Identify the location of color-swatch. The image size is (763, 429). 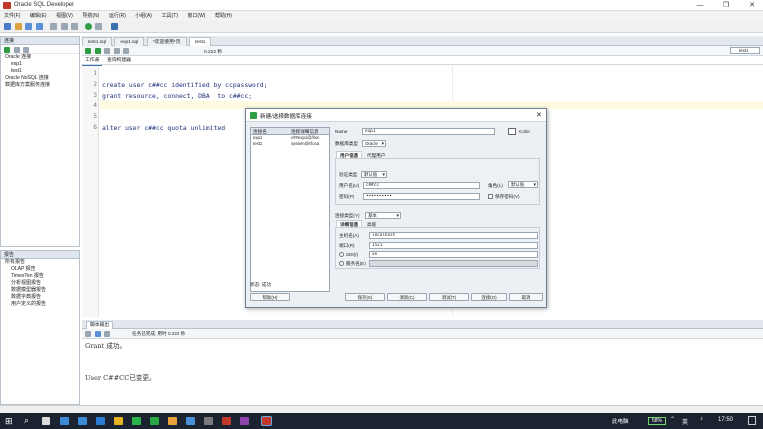
(512, 131).